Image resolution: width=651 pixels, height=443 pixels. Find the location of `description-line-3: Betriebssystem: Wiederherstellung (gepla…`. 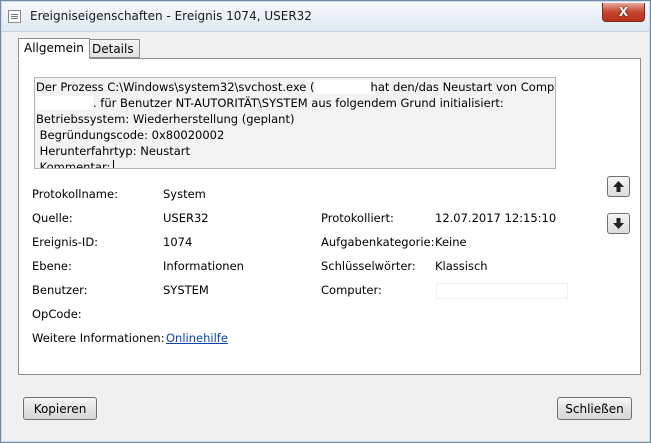

description-line-3: Betriebssystem: Wiederherstellung (gepla… is located at coordinates (165, 119).